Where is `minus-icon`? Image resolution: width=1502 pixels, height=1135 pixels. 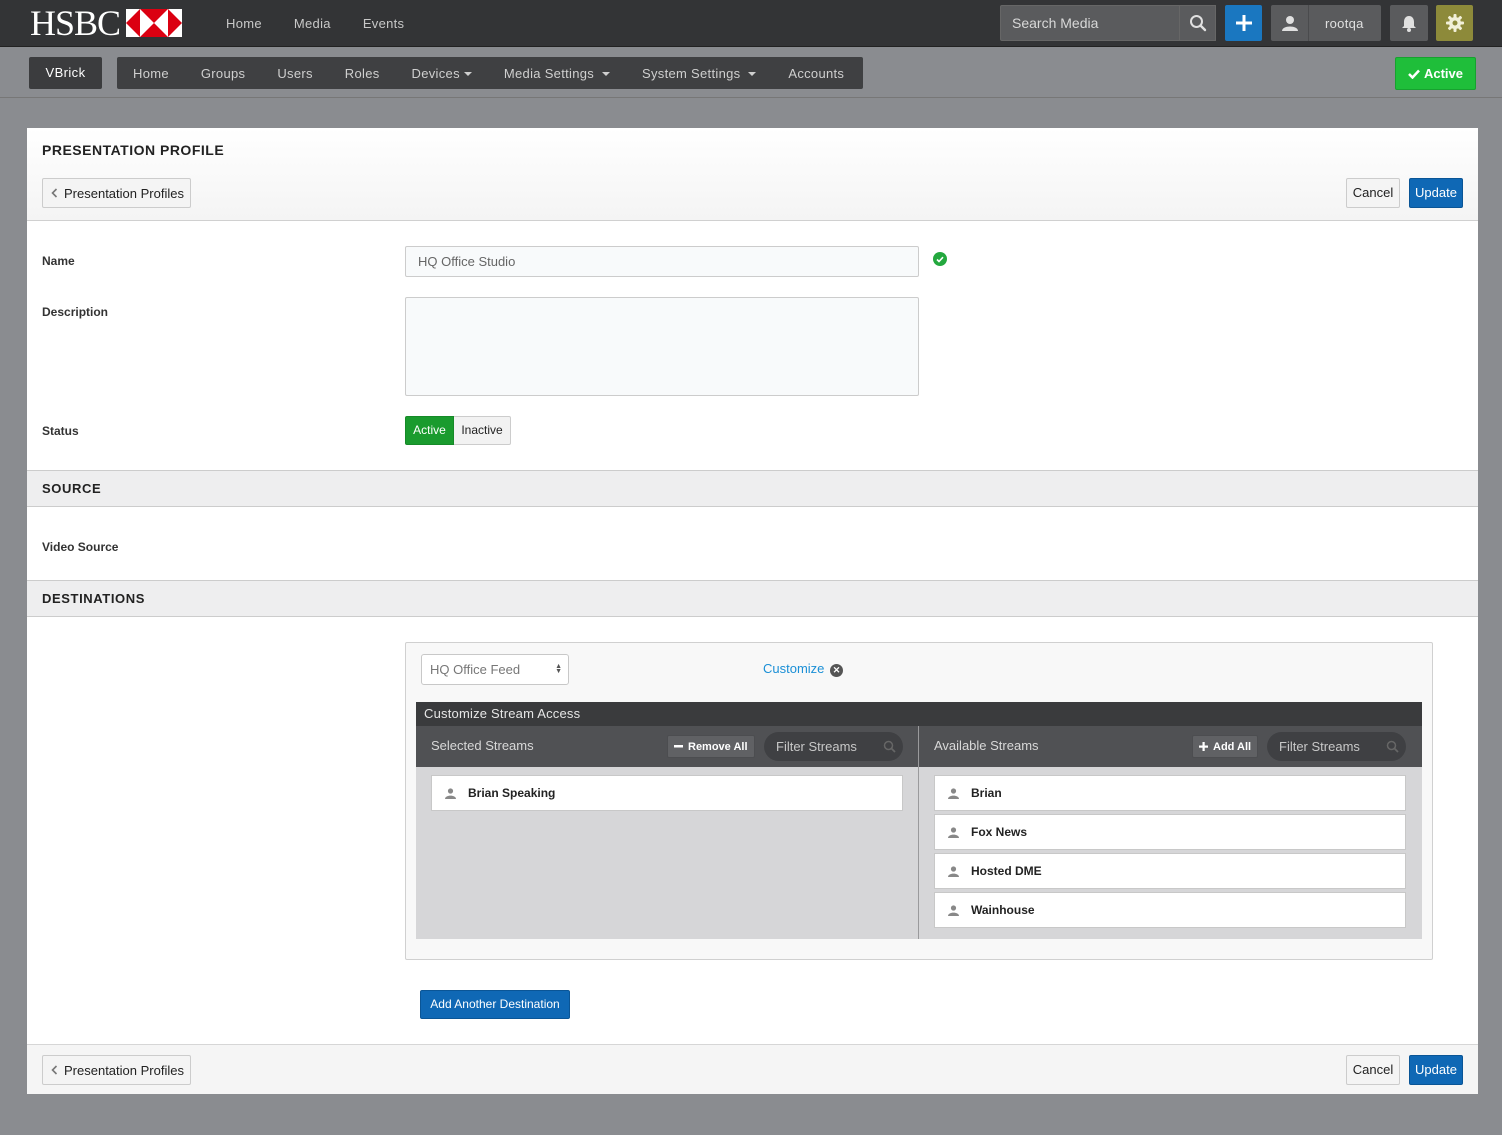
minus-icon is located at coordinates (678, 746).